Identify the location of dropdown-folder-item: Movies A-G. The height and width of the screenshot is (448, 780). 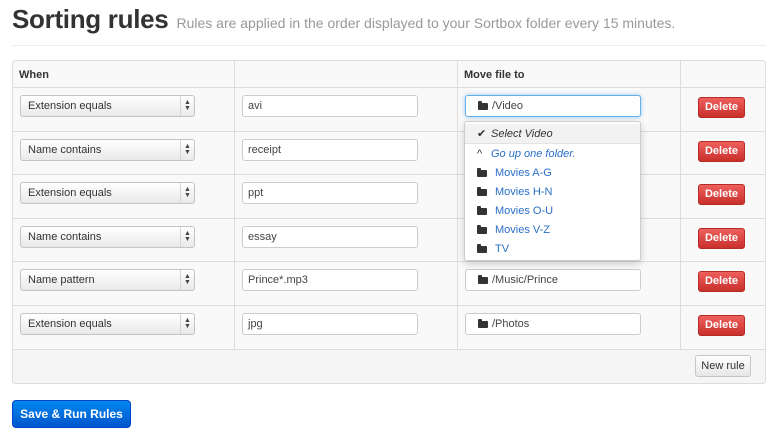
(552, 173).